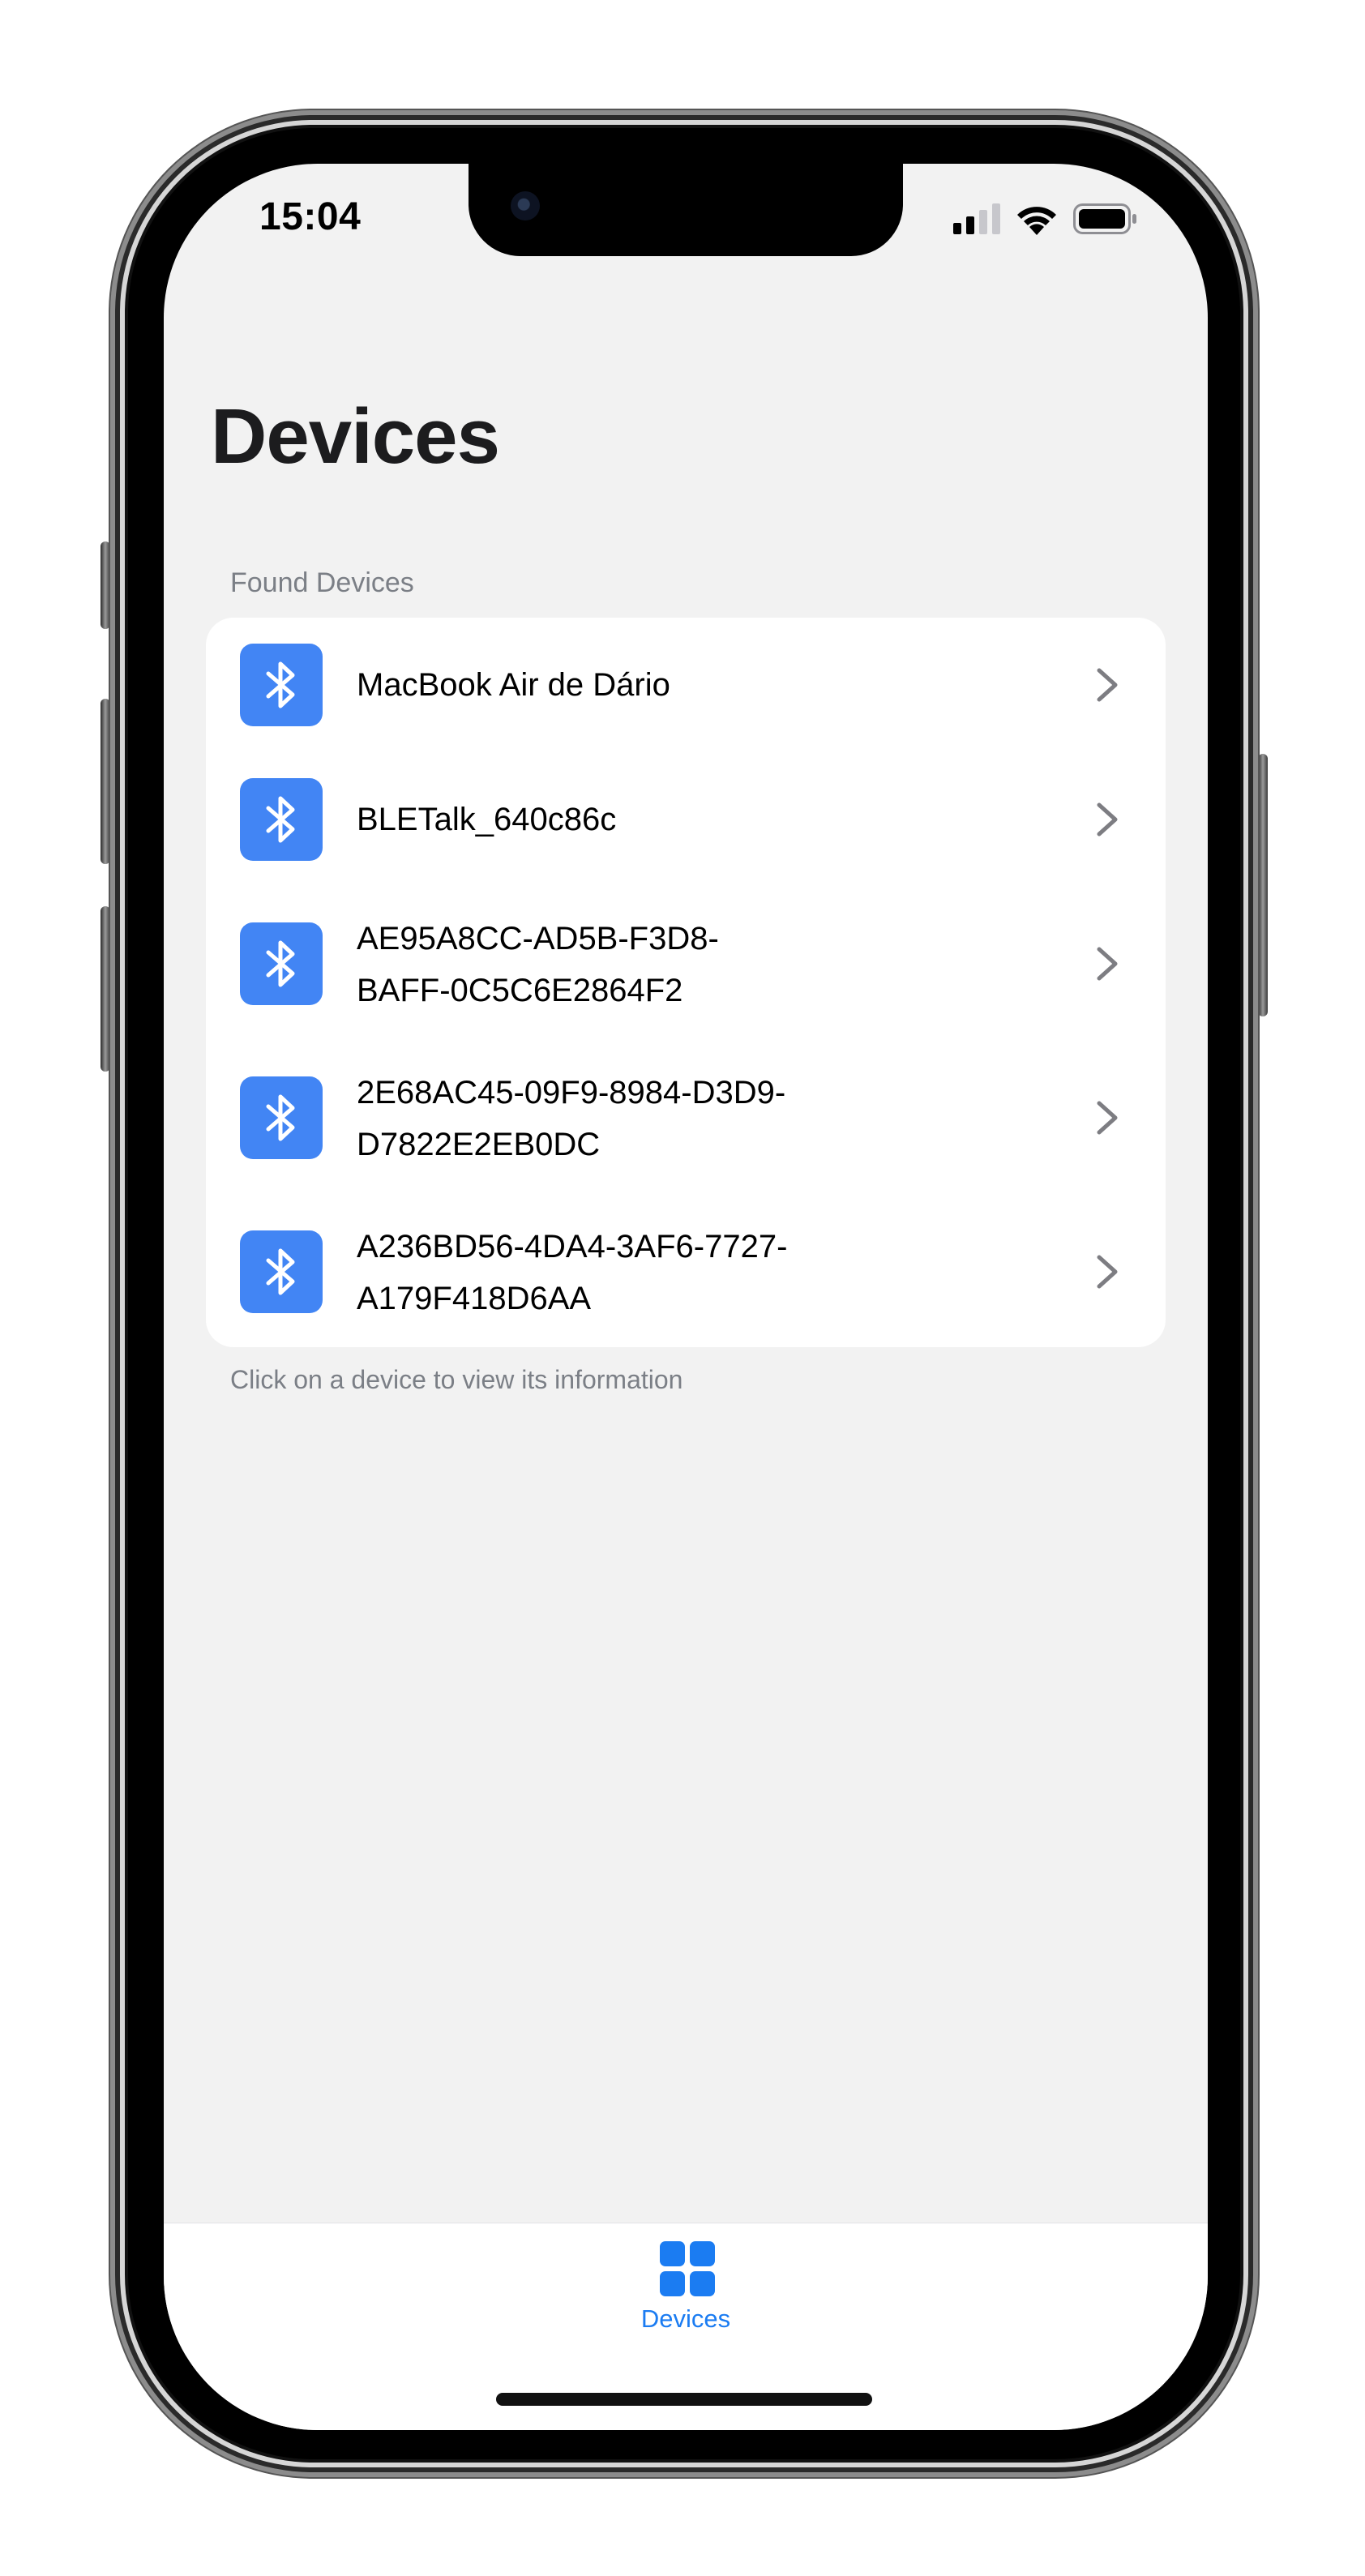 This screenshot has width=1365, height=2576. I want to click on volume-down-button, so click(106, 989).